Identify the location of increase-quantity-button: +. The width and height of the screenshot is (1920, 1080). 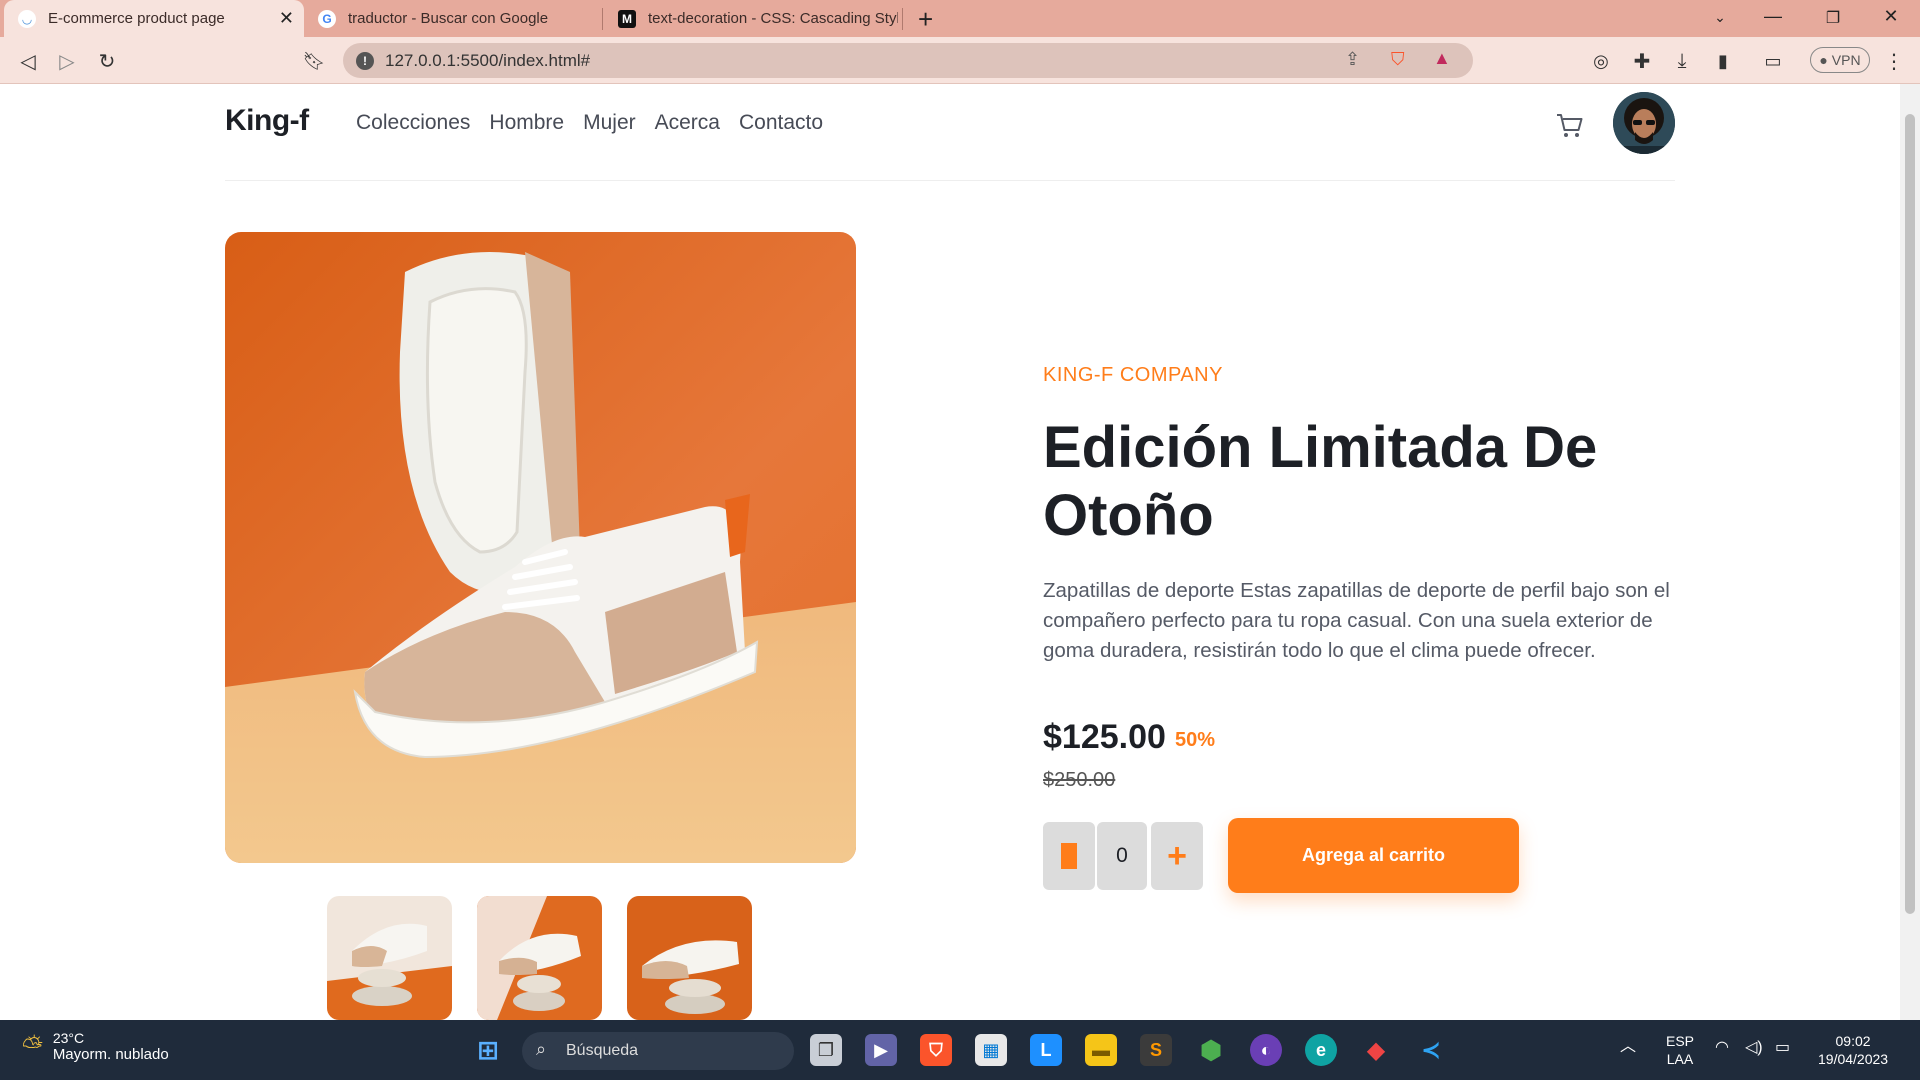
(1177, 856).